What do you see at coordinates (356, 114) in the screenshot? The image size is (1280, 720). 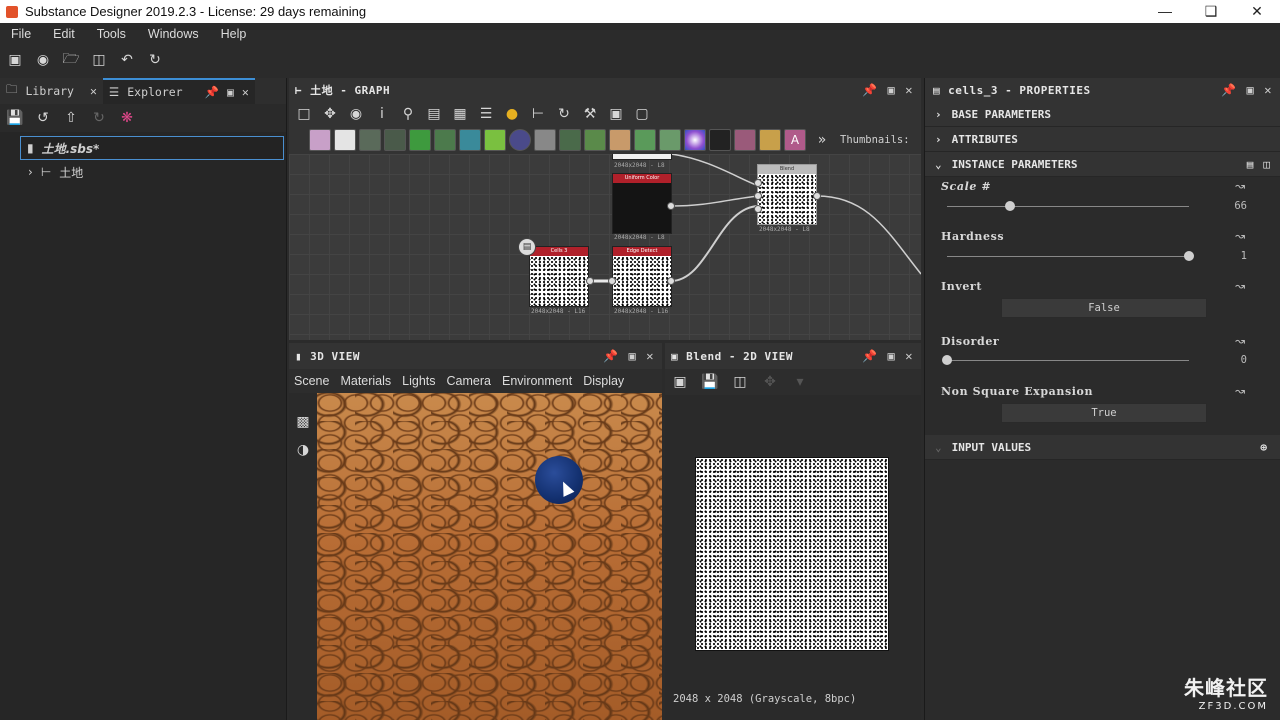 I see `screenshot-icon: ◉` at bounding box center [356, 114].